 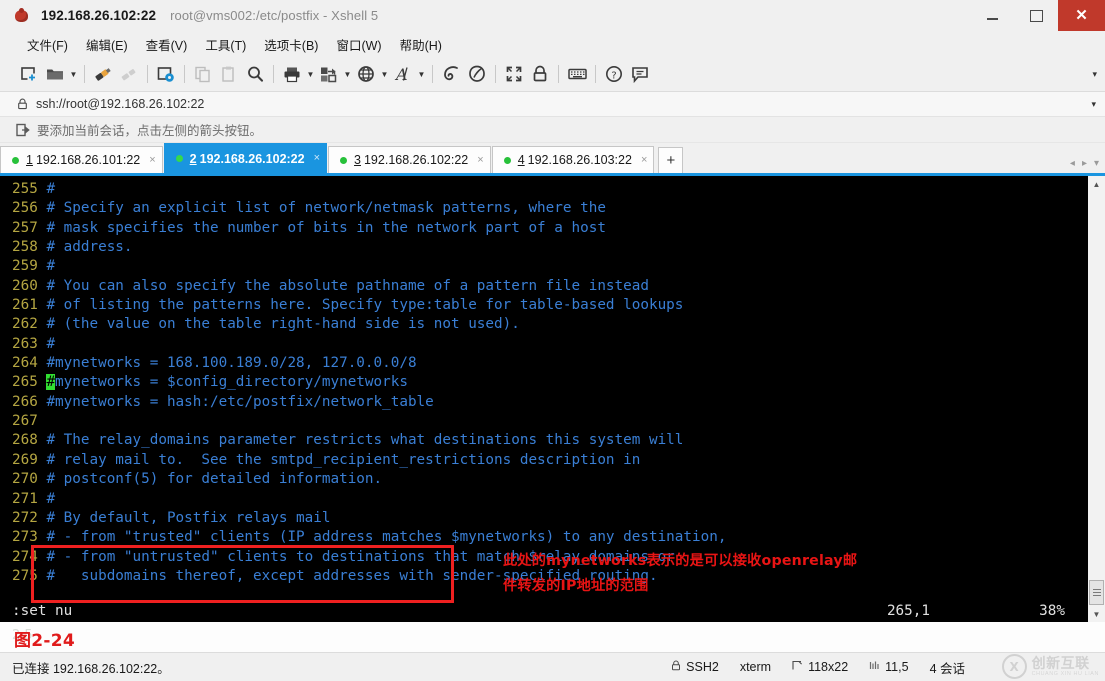 What do you see at coordinates (29, 74) in the screenshot?
I see `new-session-icon` at bounding box center [29, 74].